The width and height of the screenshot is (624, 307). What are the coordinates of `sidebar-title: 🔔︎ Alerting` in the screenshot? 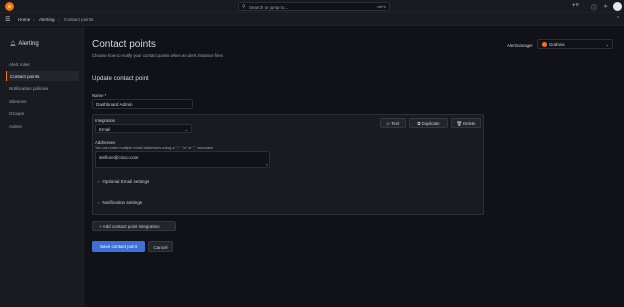 It's located at (24, 44).